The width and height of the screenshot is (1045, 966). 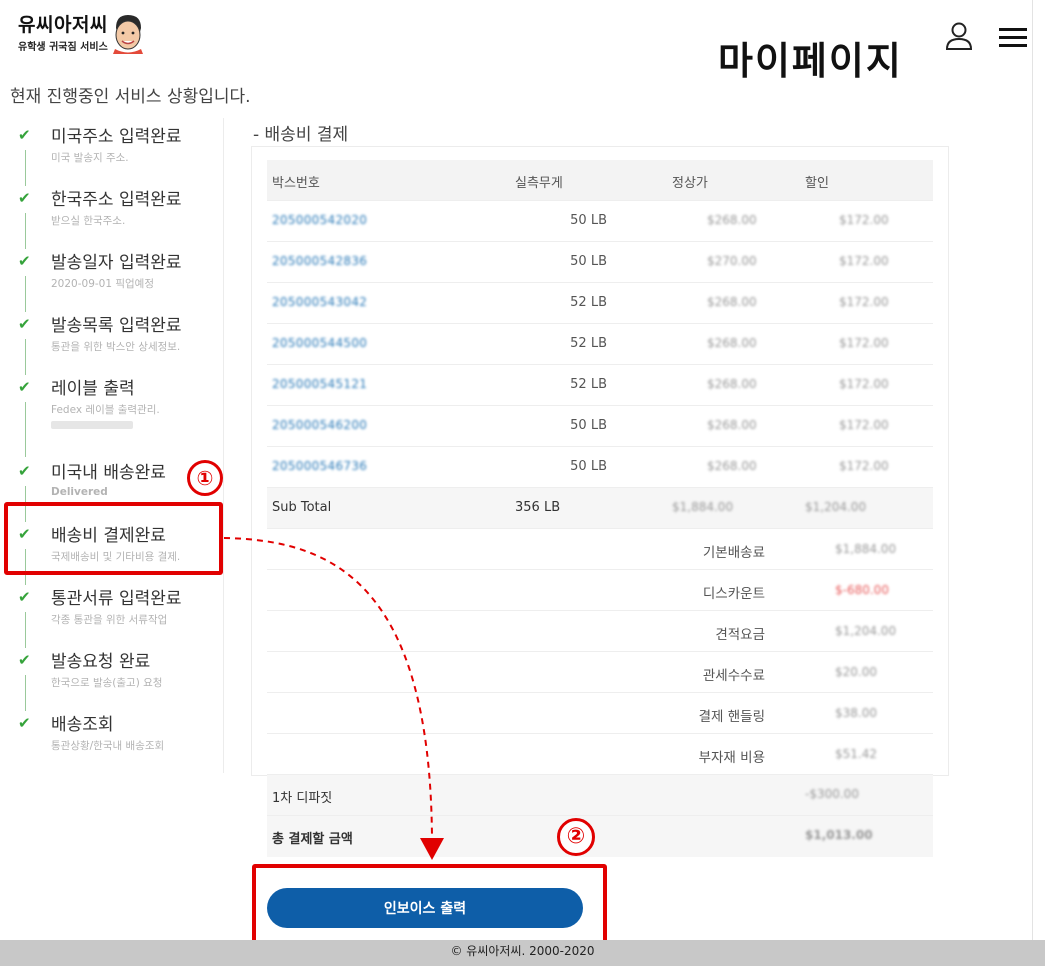 I want to click on box-number-link: 205000544500, so click(x=319, y=343).